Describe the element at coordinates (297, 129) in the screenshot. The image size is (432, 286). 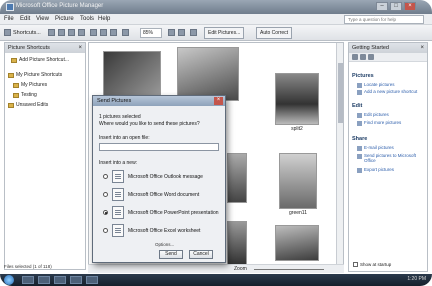
I see `thumbnail-label: split2` at that location.